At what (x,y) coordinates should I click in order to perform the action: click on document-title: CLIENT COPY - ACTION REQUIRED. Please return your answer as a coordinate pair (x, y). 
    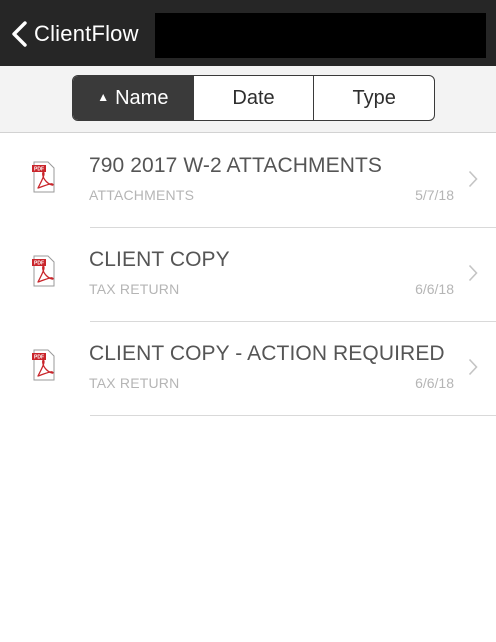
    Looking at the image, I should click on (267, 353).